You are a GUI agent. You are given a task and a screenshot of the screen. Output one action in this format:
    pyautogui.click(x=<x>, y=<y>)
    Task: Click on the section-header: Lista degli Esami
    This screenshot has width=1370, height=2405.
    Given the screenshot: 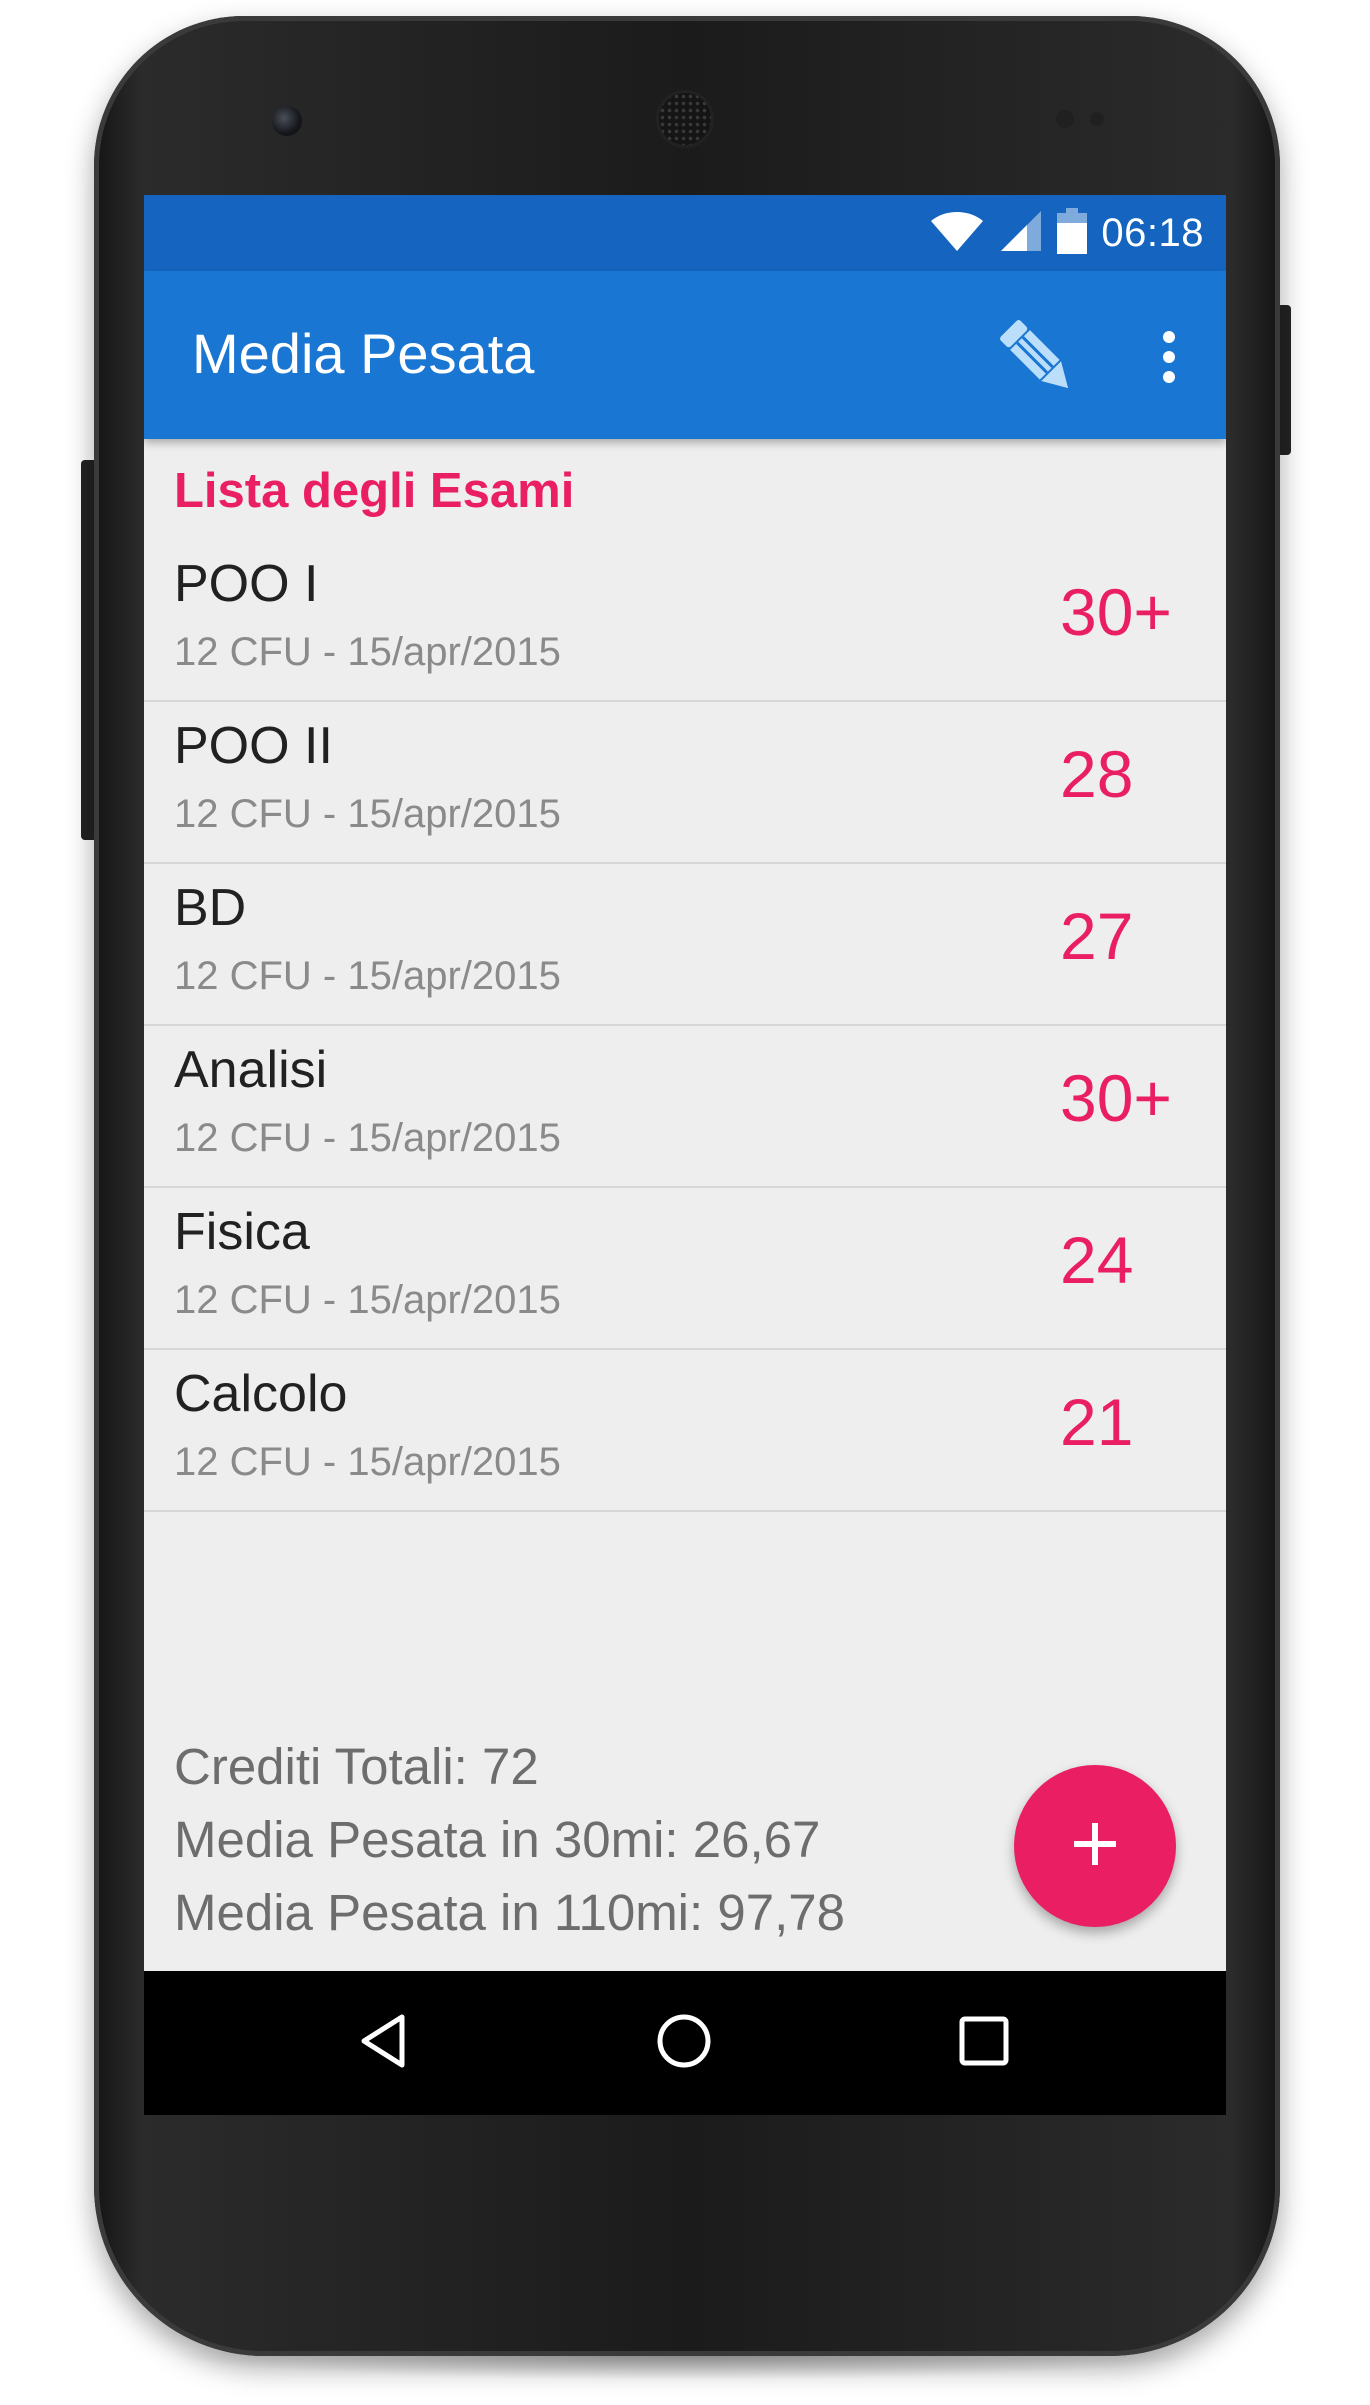 What is the action you would take?
    pyautogui.click(x=374, y=491)
    